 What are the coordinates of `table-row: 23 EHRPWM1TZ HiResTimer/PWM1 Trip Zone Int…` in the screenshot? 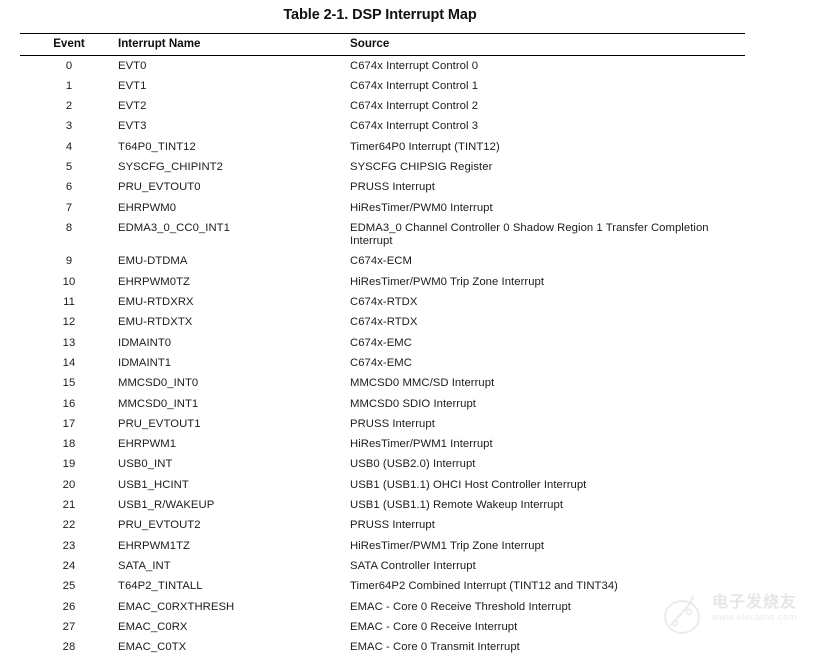 It's located at (382, 546).